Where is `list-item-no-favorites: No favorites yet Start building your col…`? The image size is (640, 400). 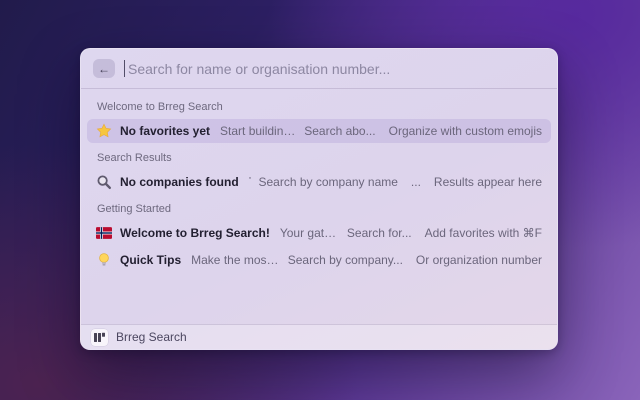
list-item-no-favorites: No favorites yet Start building your col… is located at coordinates (319, 131).